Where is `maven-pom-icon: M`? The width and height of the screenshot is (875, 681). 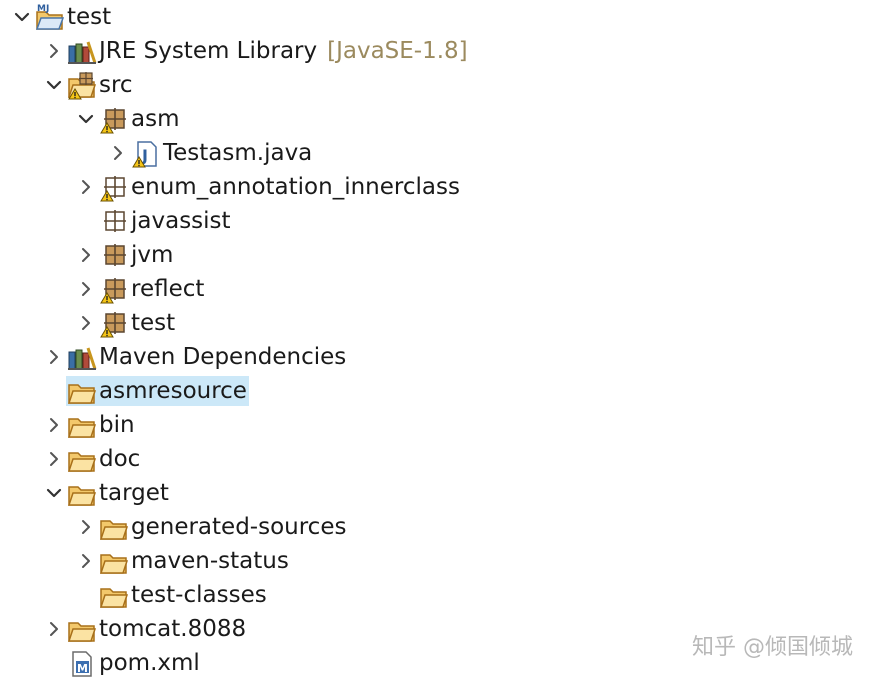
maven-pom-icon: M is located at coordinates (82, 663).